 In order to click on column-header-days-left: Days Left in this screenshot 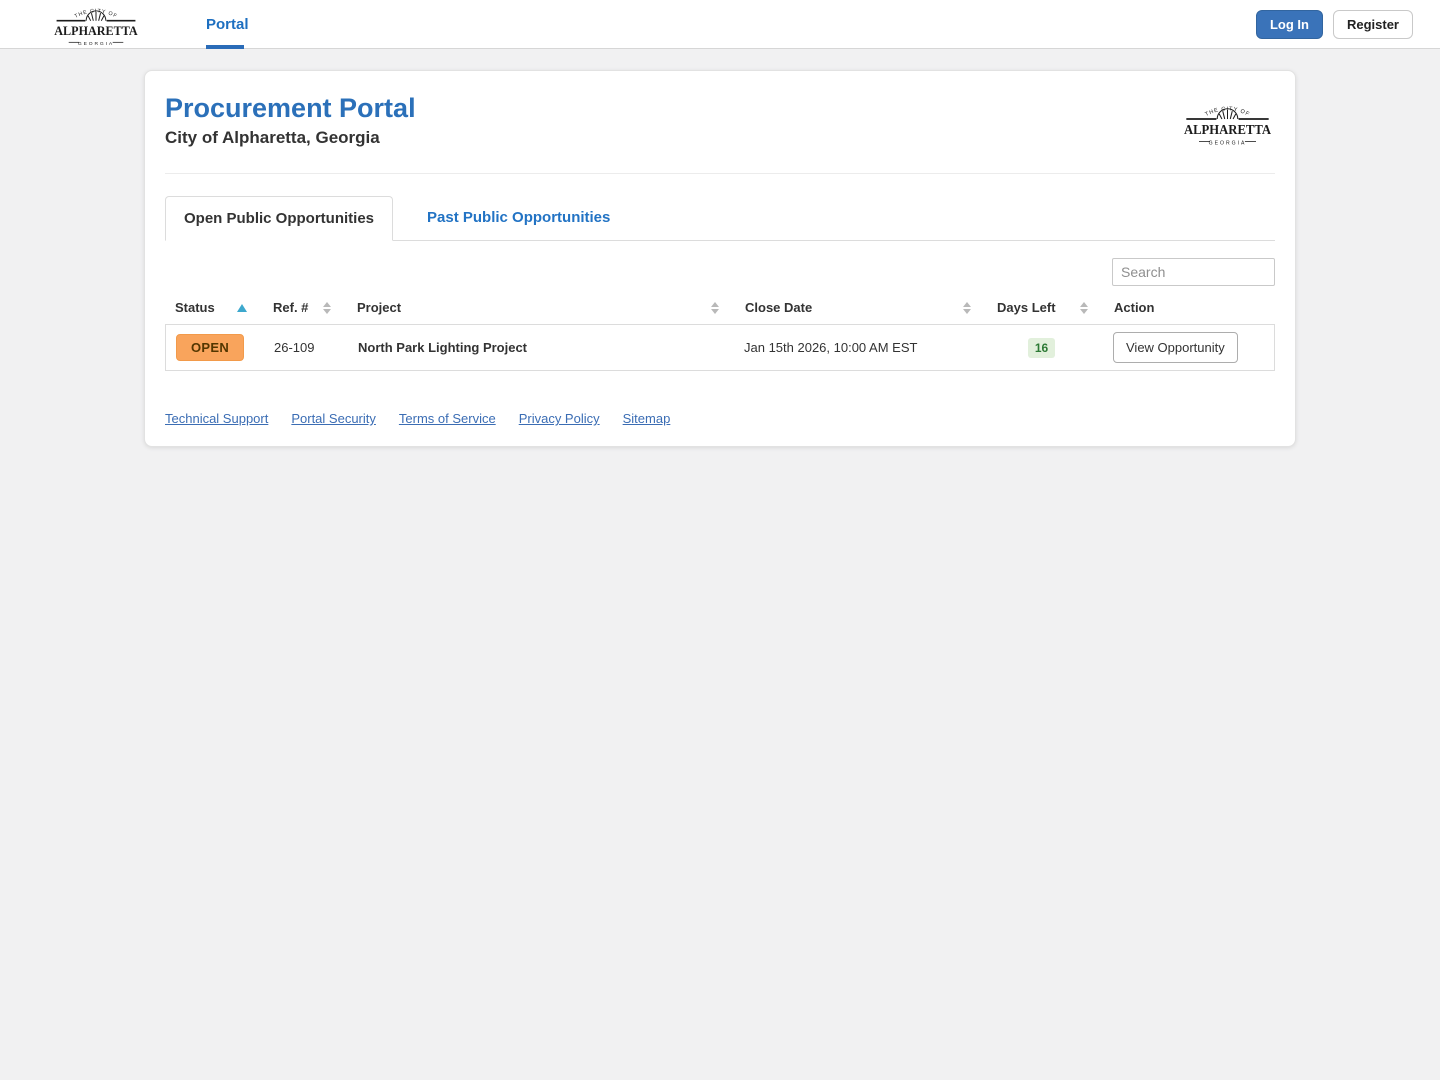, I will do `click(1045, 307)`.